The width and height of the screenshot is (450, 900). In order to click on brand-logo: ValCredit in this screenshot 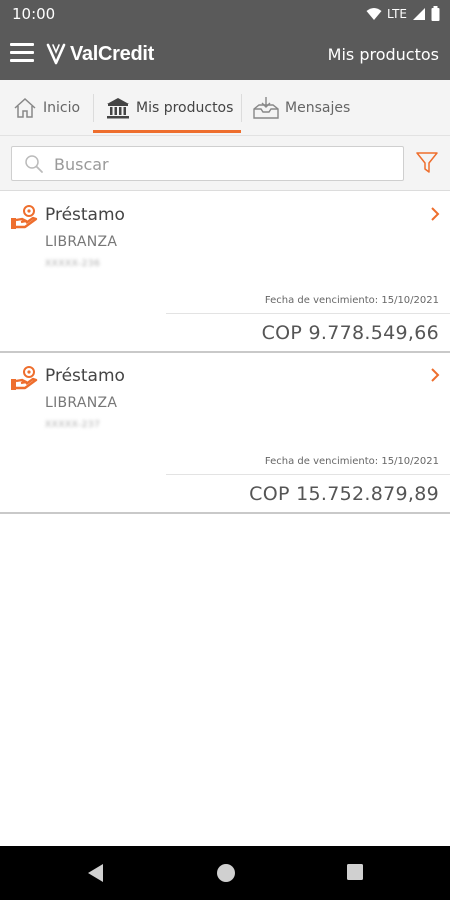, I will do `click(100, 54)`.